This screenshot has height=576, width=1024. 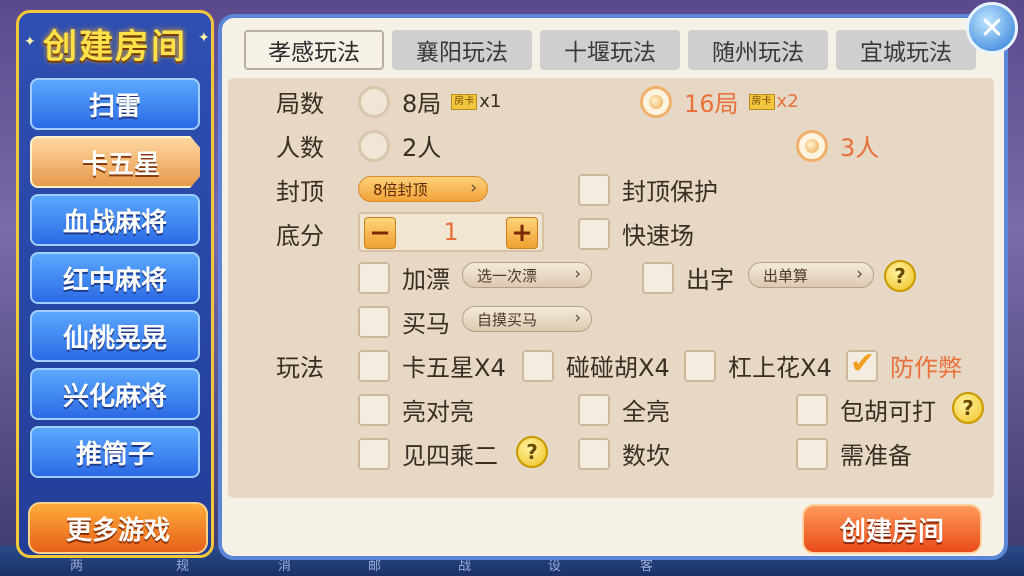 I want to click on option-label: 8局, so click(x=422, y=104).